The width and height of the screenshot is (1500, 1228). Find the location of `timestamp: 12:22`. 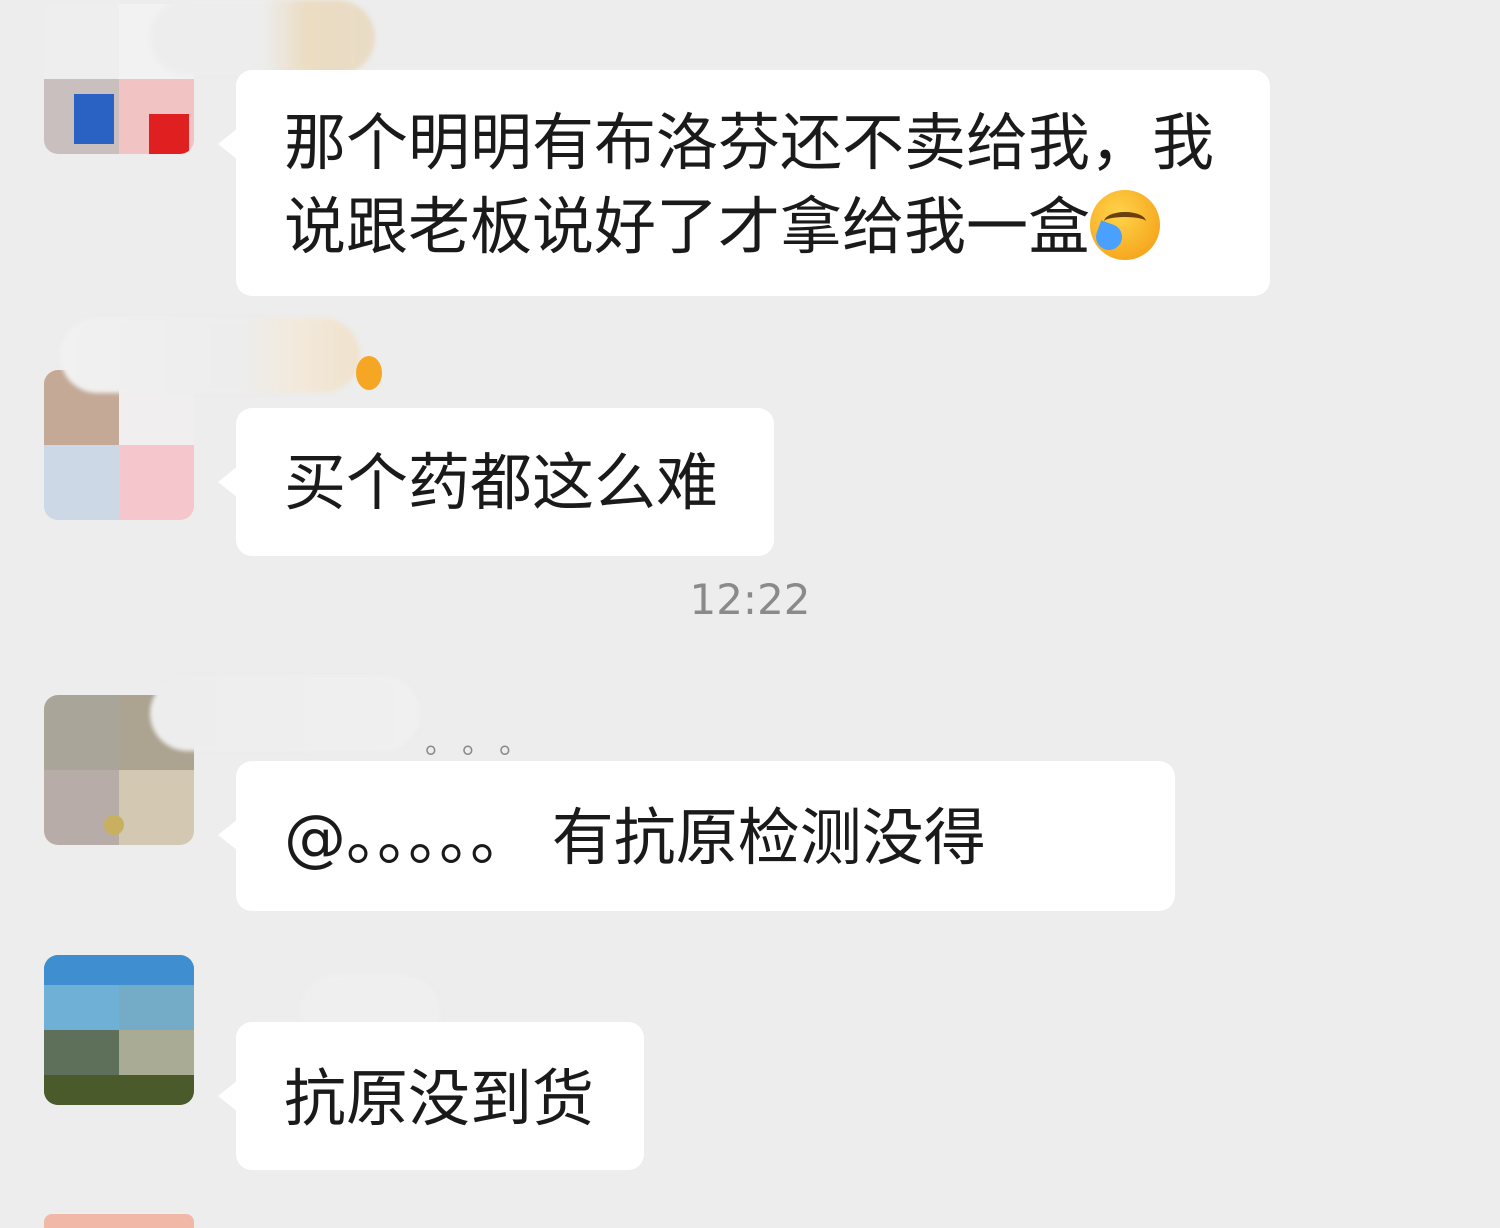

timestamp: 12:22 is located at coordinates (750, 599).